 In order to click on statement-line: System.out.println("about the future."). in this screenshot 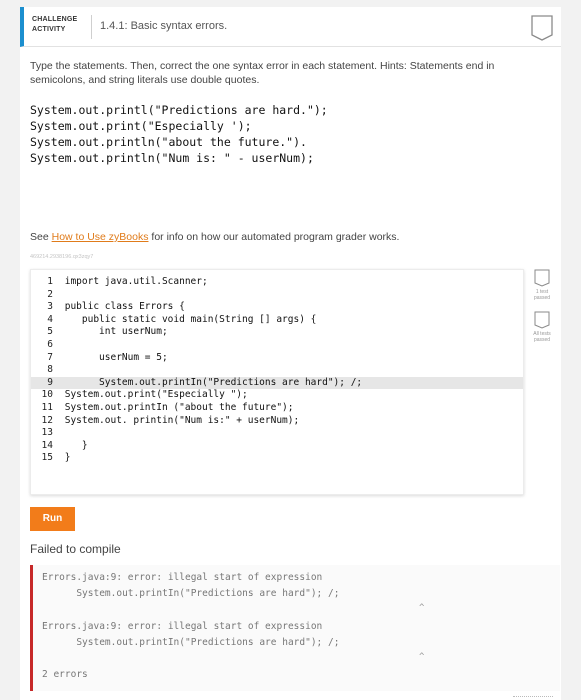, I will do `click(168, 142)`.